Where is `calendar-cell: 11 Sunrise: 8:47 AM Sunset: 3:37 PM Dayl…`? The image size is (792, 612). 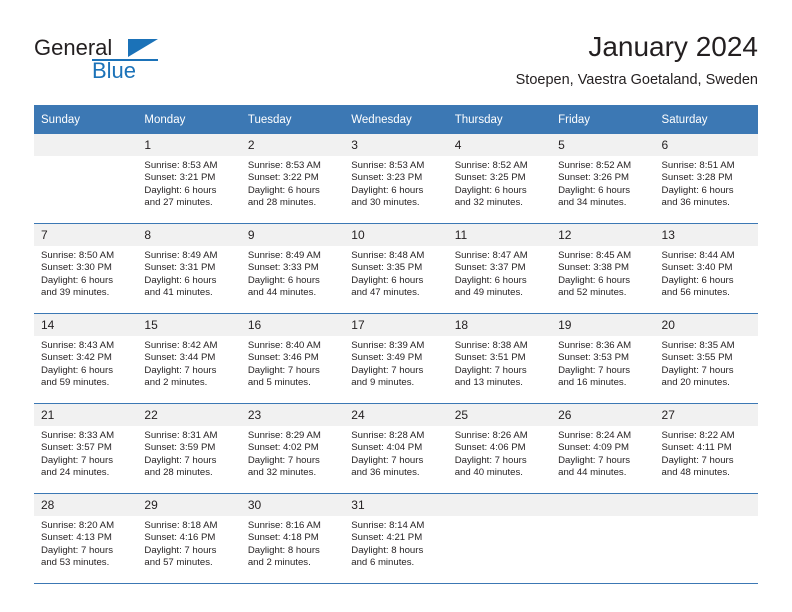 calendar-cell: 11 Sunrise: 8:47 AM Sunset: 3:37 PM Dayl… is located at coordinates (499, 268).